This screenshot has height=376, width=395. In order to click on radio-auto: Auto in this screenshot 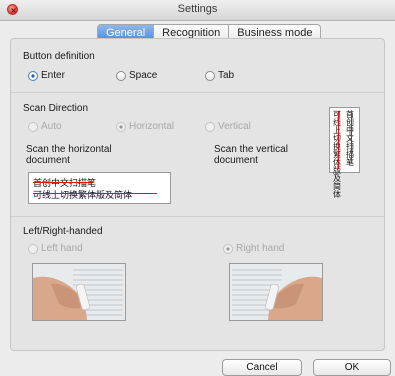, I will do `click(45, 126)`.